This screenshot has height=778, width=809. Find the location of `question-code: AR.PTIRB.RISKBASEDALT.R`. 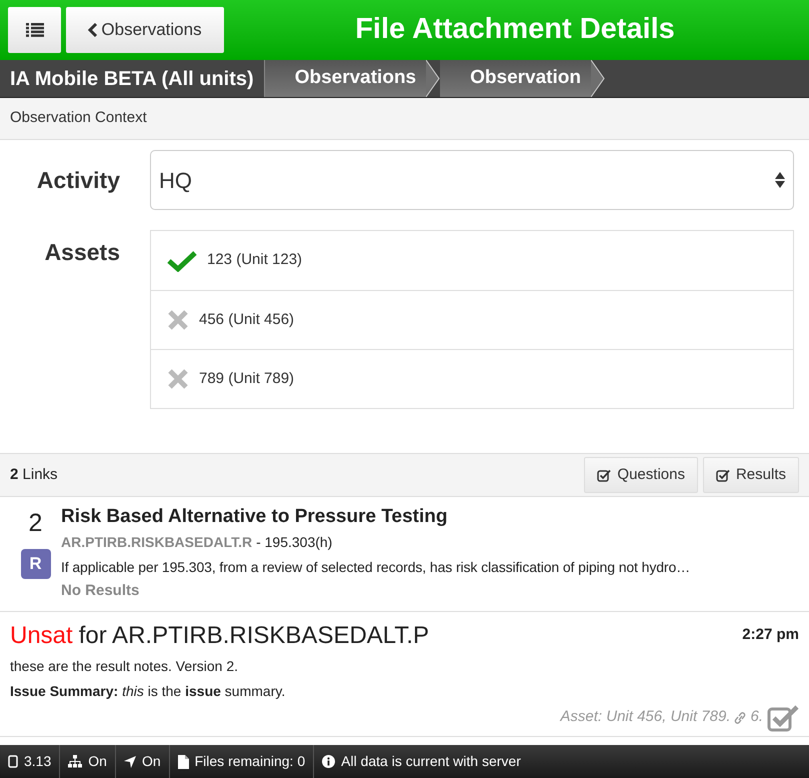

question-code: AR.PTIRB.RISKBASEDALT.R is located at coordinates (156, 542).